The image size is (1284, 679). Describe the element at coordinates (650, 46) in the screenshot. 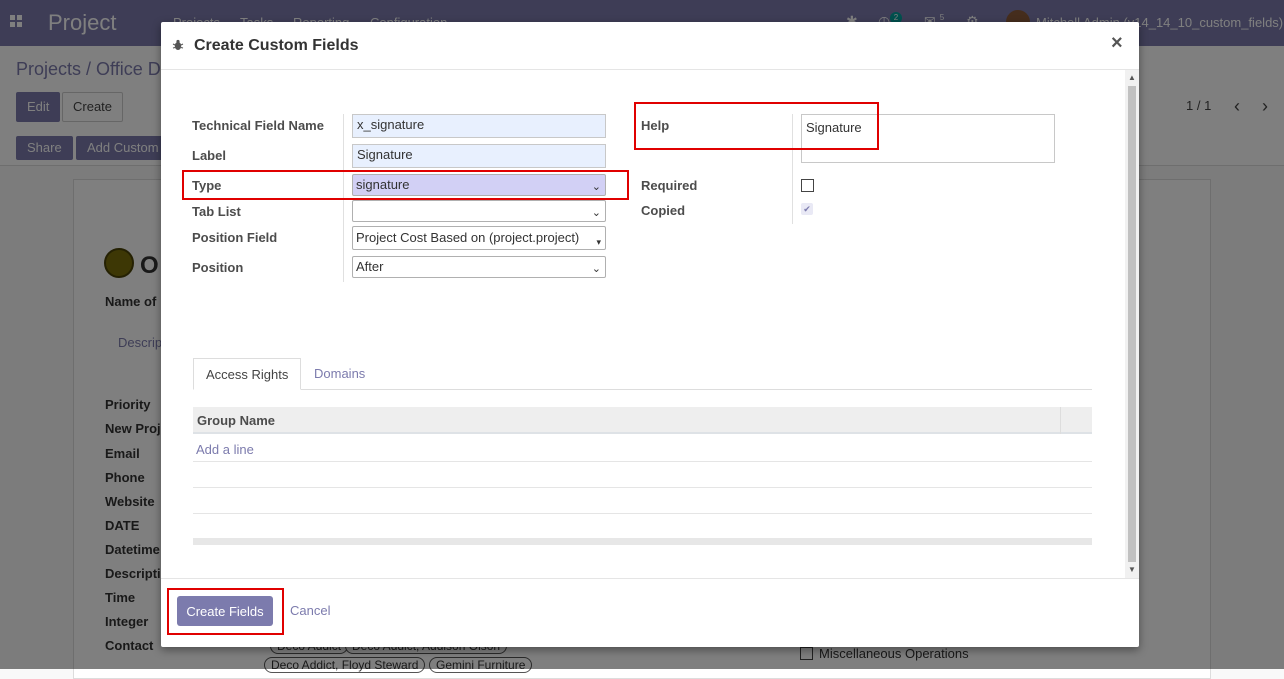

I see `dialog-header: Create Custom Fields ×` at that location.